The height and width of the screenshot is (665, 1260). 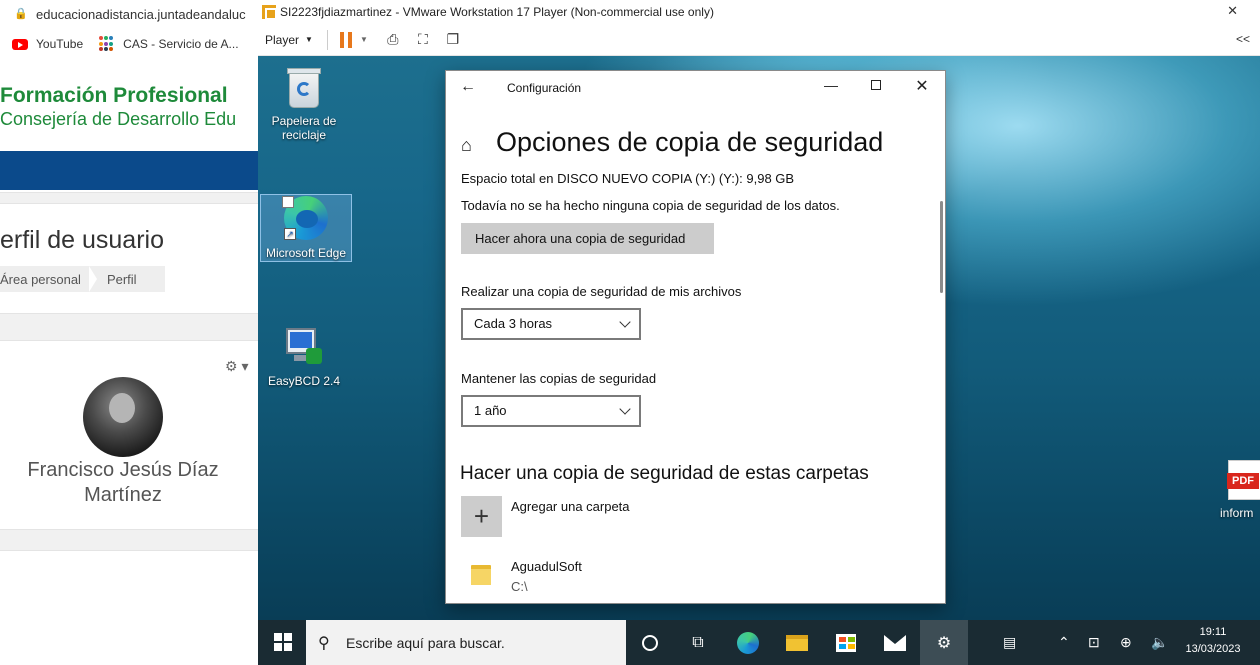 What do you see at coordinates (306, 228) in the screenshot?
I see `desktop-icon-edge: ↗ Microsoft Edge` at bounding box center [306, 228].